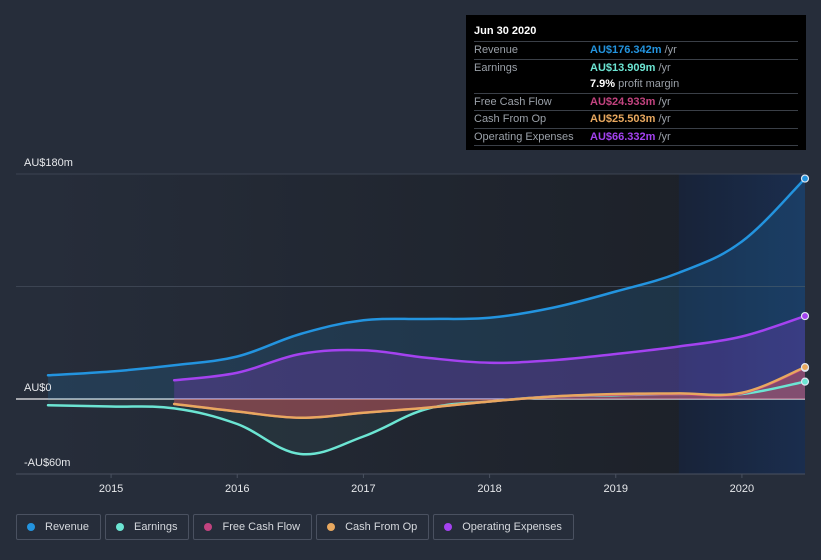 The height and width of the screenshot is (560, 821). Describe the element at coordinates (510, 119) in the screenshot. I see `tooltip-label: Cash From Op` at that location.